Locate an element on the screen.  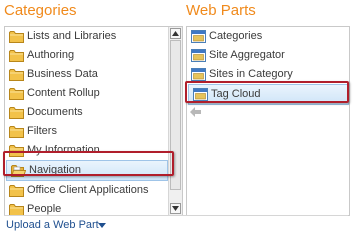
categories-scrollbar is located at coordinates (175, 121).